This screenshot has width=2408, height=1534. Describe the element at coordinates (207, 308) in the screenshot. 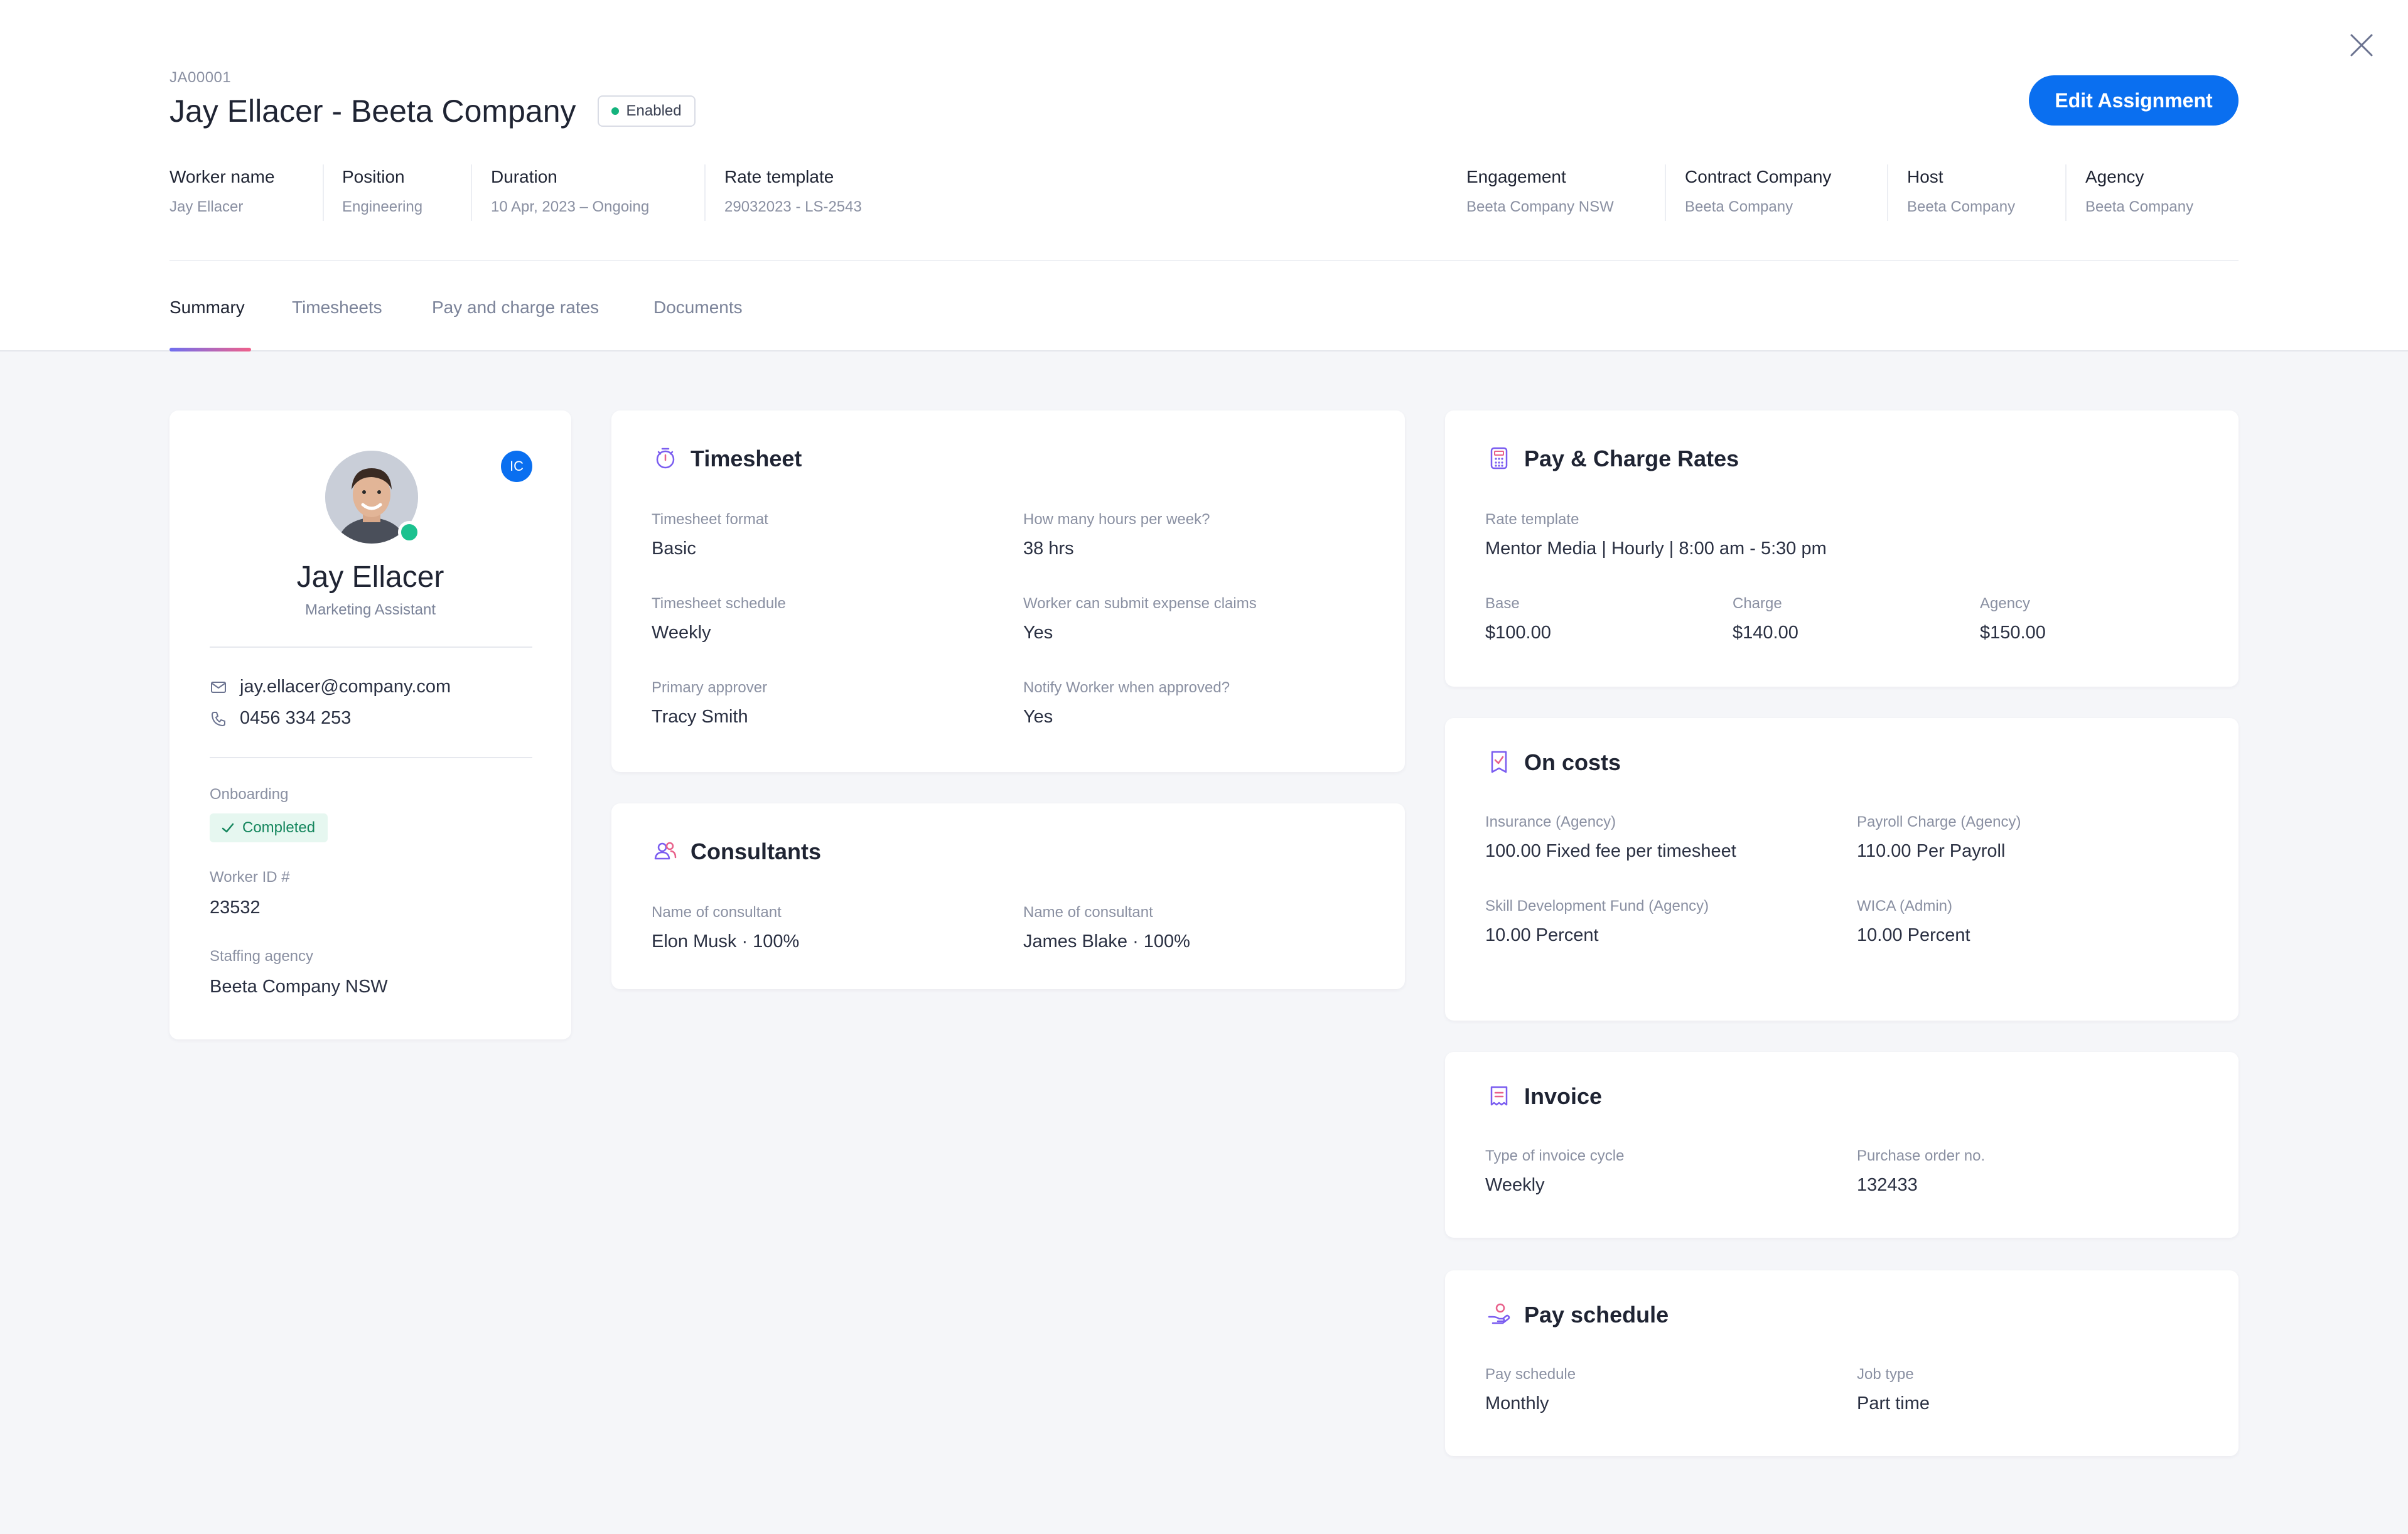

I see `tab-summary: Summary` at that location.